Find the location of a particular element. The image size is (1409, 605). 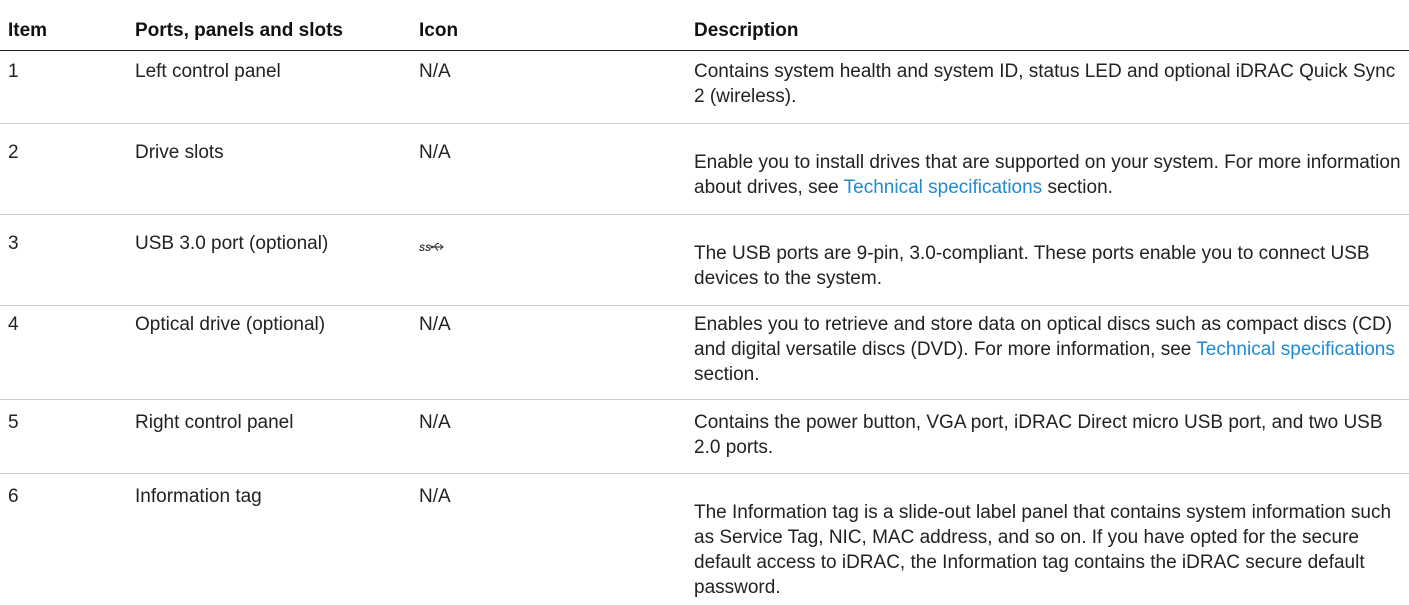

port-name: Information tag is located at coordinates (198, 496).